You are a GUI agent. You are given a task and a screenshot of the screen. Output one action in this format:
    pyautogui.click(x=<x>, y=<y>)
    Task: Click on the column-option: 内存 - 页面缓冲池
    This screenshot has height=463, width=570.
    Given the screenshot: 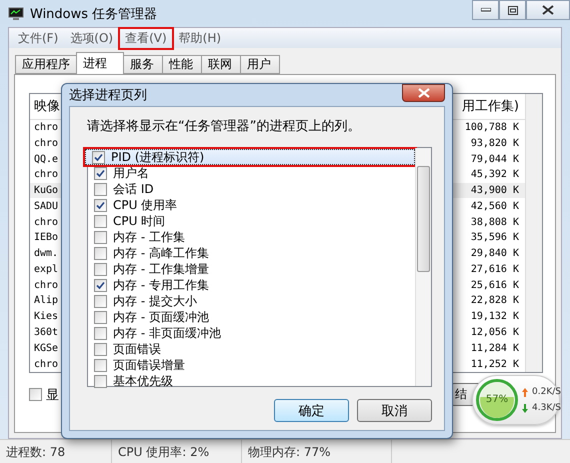 What is the action you would take?
    pyautogui.click(x=251, y=317)
    